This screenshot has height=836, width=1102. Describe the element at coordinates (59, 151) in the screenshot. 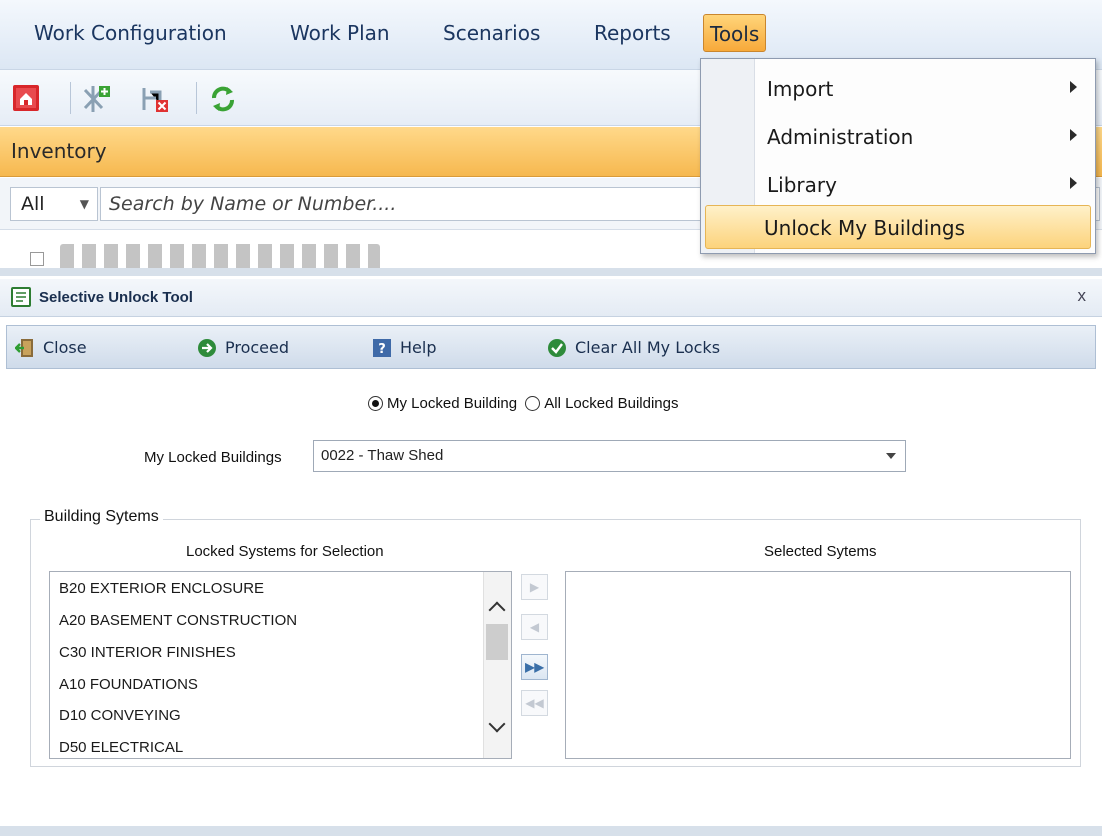

I see `inventory-title: Inventory` at that location.